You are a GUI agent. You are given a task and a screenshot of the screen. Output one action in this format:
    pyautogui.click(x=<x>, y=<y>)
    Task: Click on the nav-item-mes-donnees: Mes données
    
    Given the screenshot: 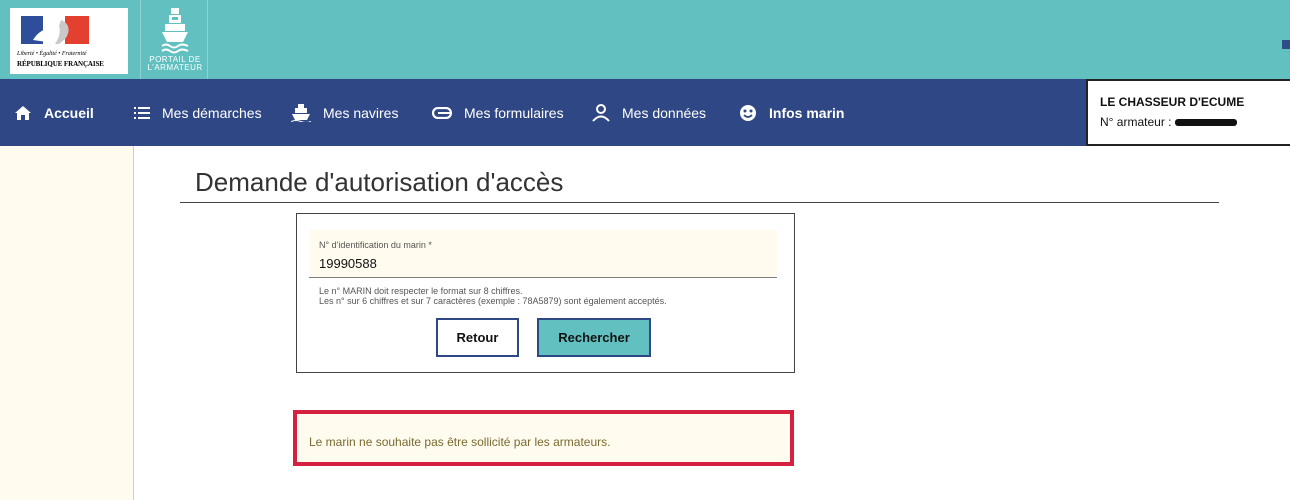 What is the action you would take?
    pyautogui.click(x=649, y=112)
    